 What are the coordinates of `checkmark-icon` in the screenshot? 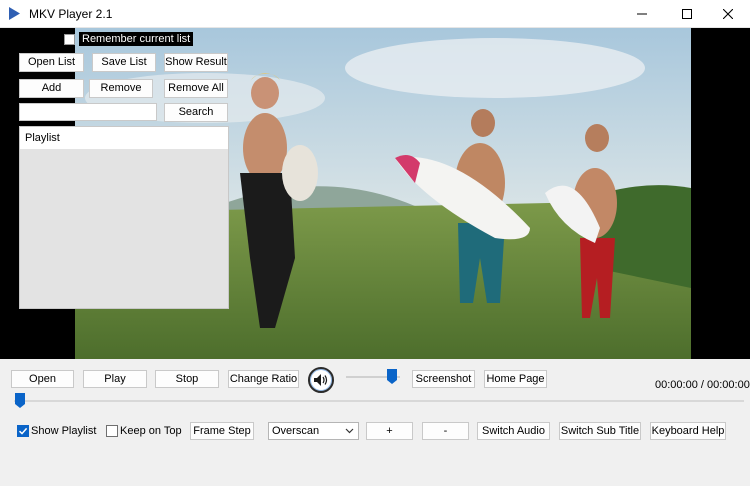 It's located at (23, 431).